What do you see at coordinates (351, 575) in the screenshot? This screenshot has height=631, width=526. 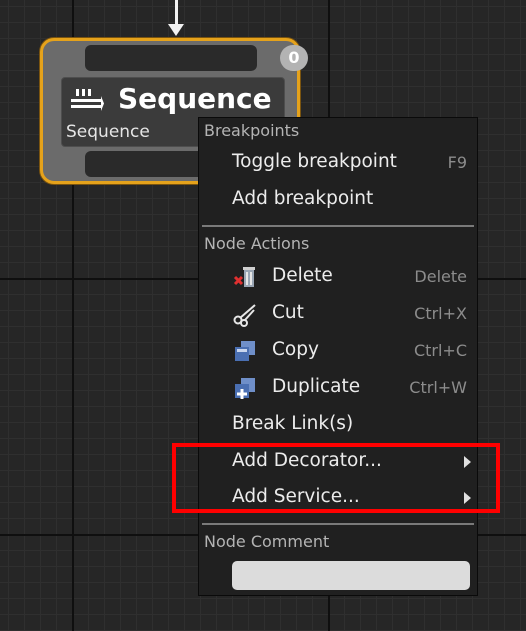 I see `node-comment-field` at bounding box center [351, 575].